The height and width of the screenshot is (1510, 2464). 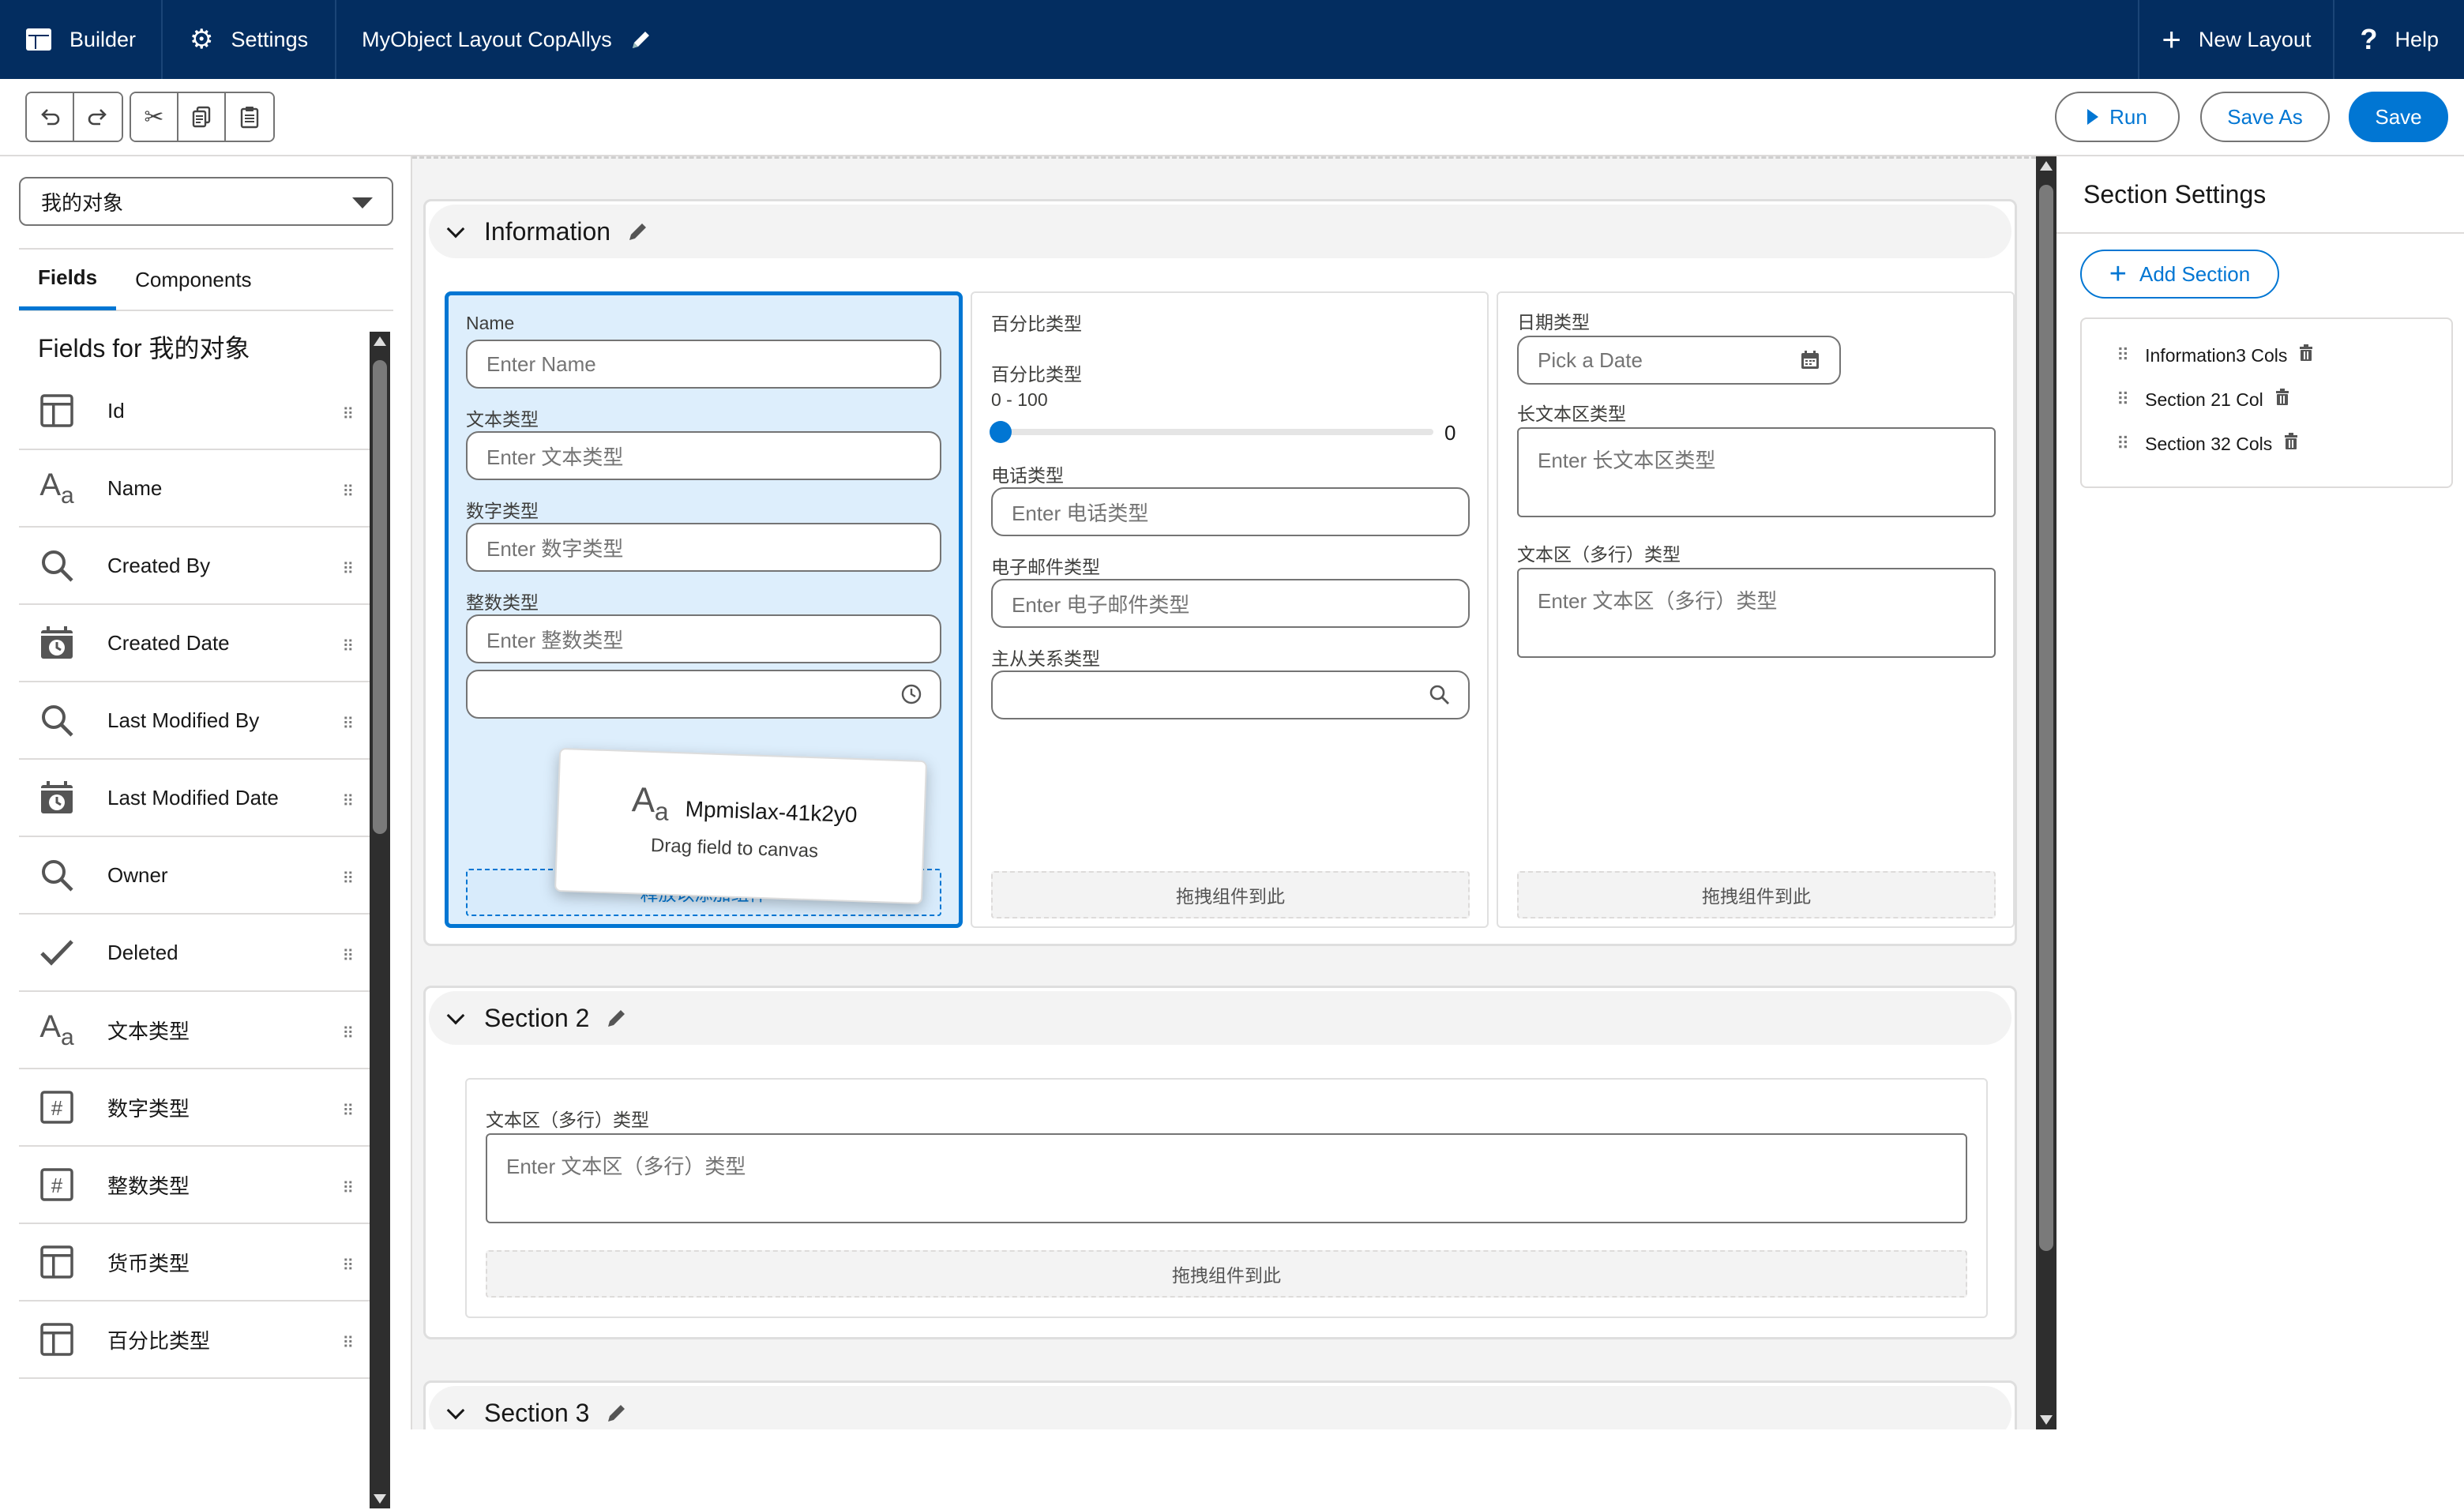 What do you see at coordinates (1810, 360) in the screenshot?
I see `calendar-icon` at bounding box center [1810, 360].